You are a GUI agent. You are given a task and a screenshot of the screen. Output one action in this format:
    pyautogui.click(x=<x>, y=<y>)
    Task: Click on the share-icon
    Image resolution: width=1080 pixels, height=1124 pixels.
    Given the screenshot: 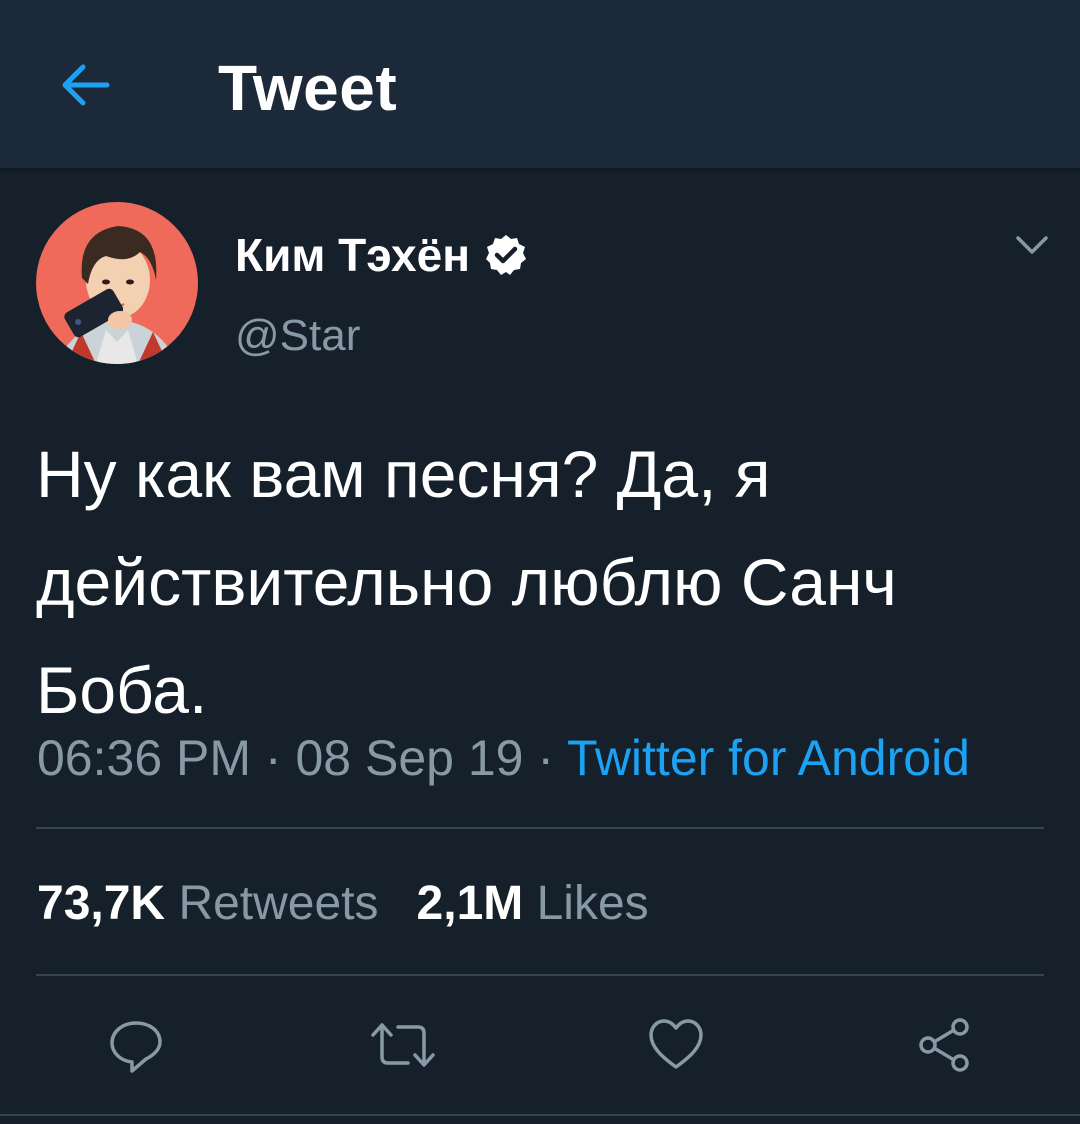 What is the action you would take?
    pyautogui.click(x=944, y=1045)
    